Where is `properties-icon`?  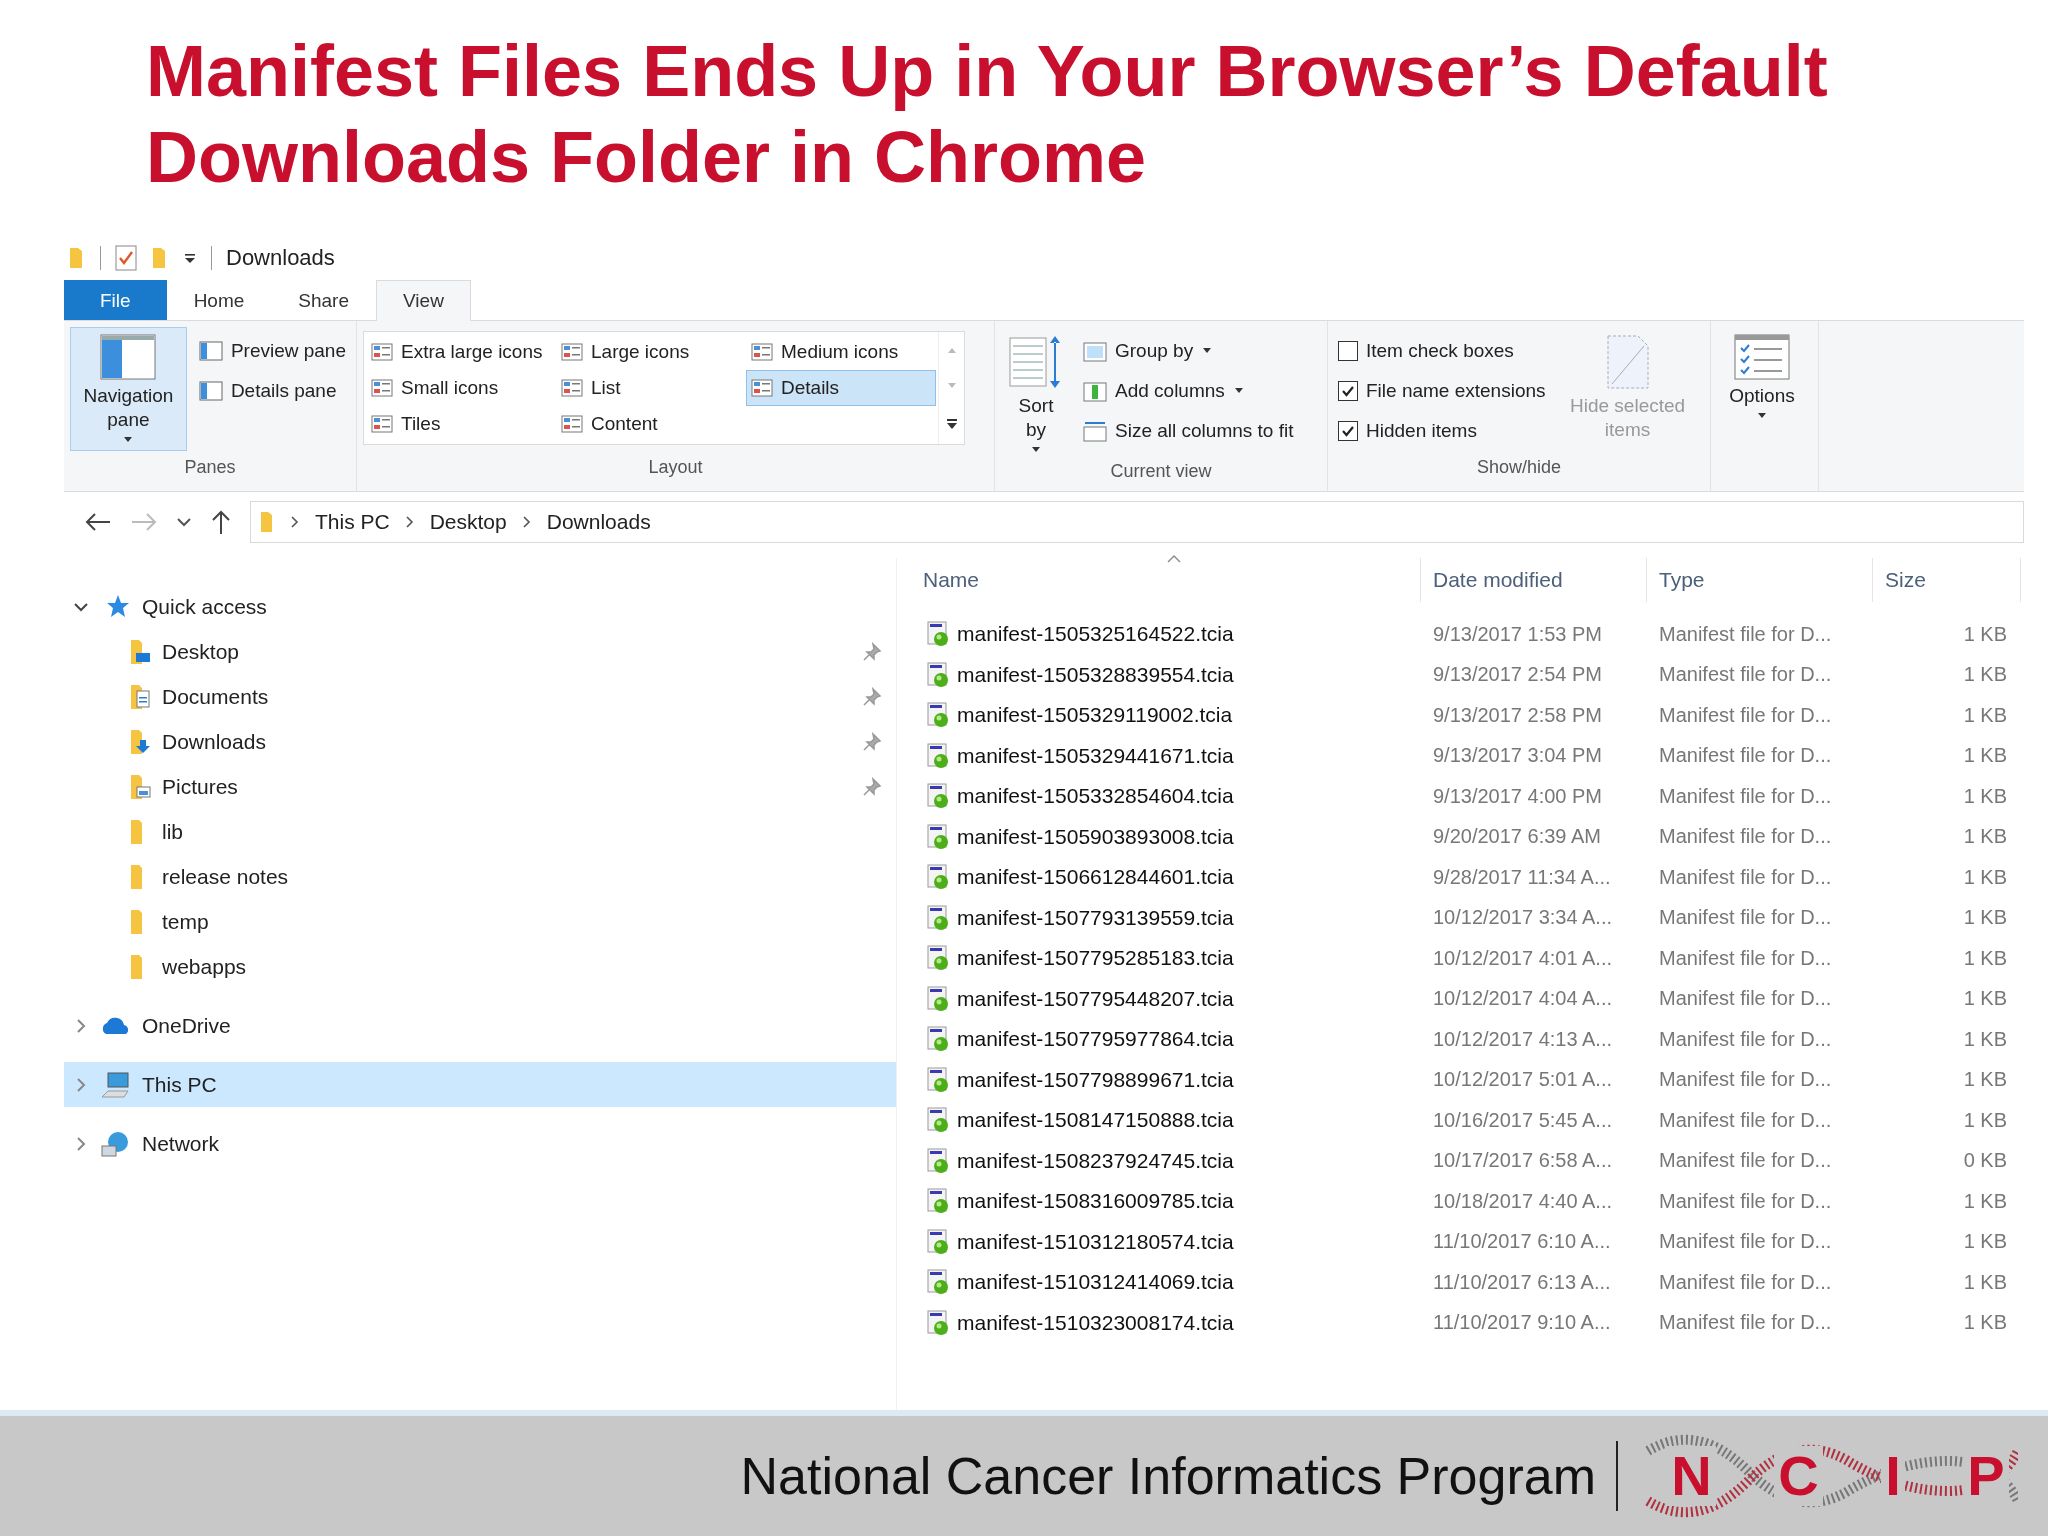
properties-icon is located at coordinates (126, 258).